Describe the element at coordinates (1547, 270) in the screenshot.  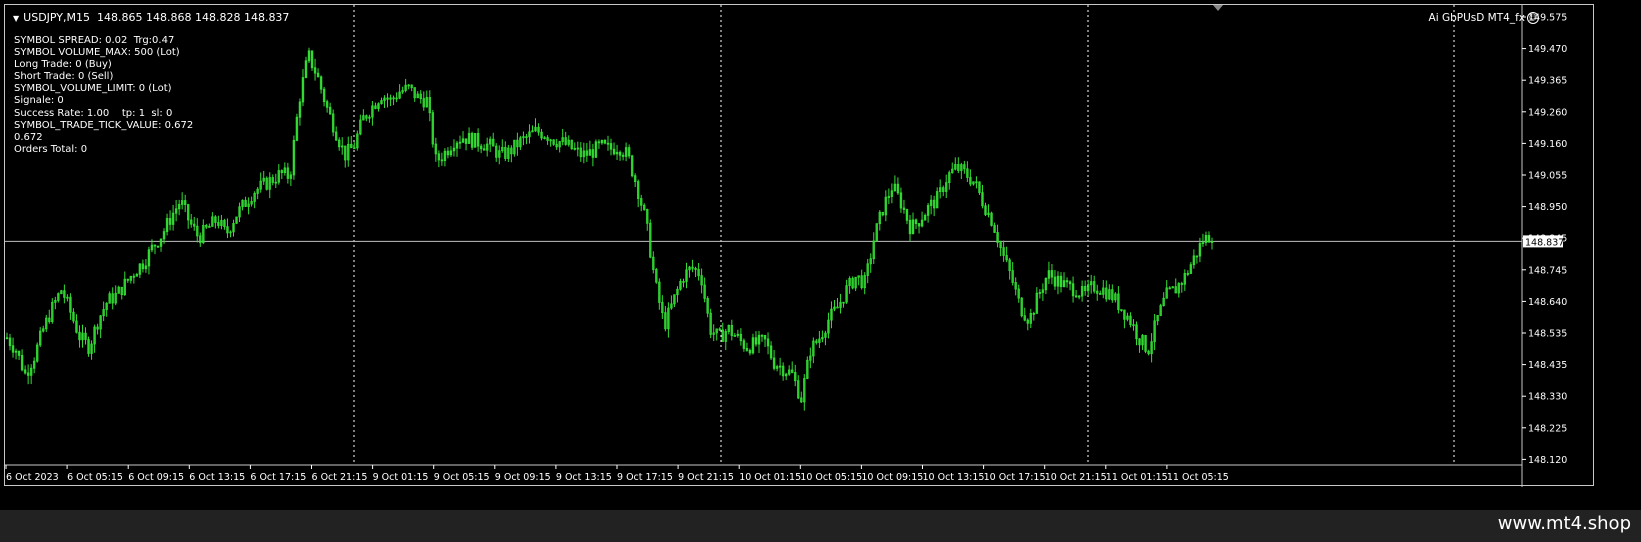
I see `y-tick-label: 148.745` at that location.